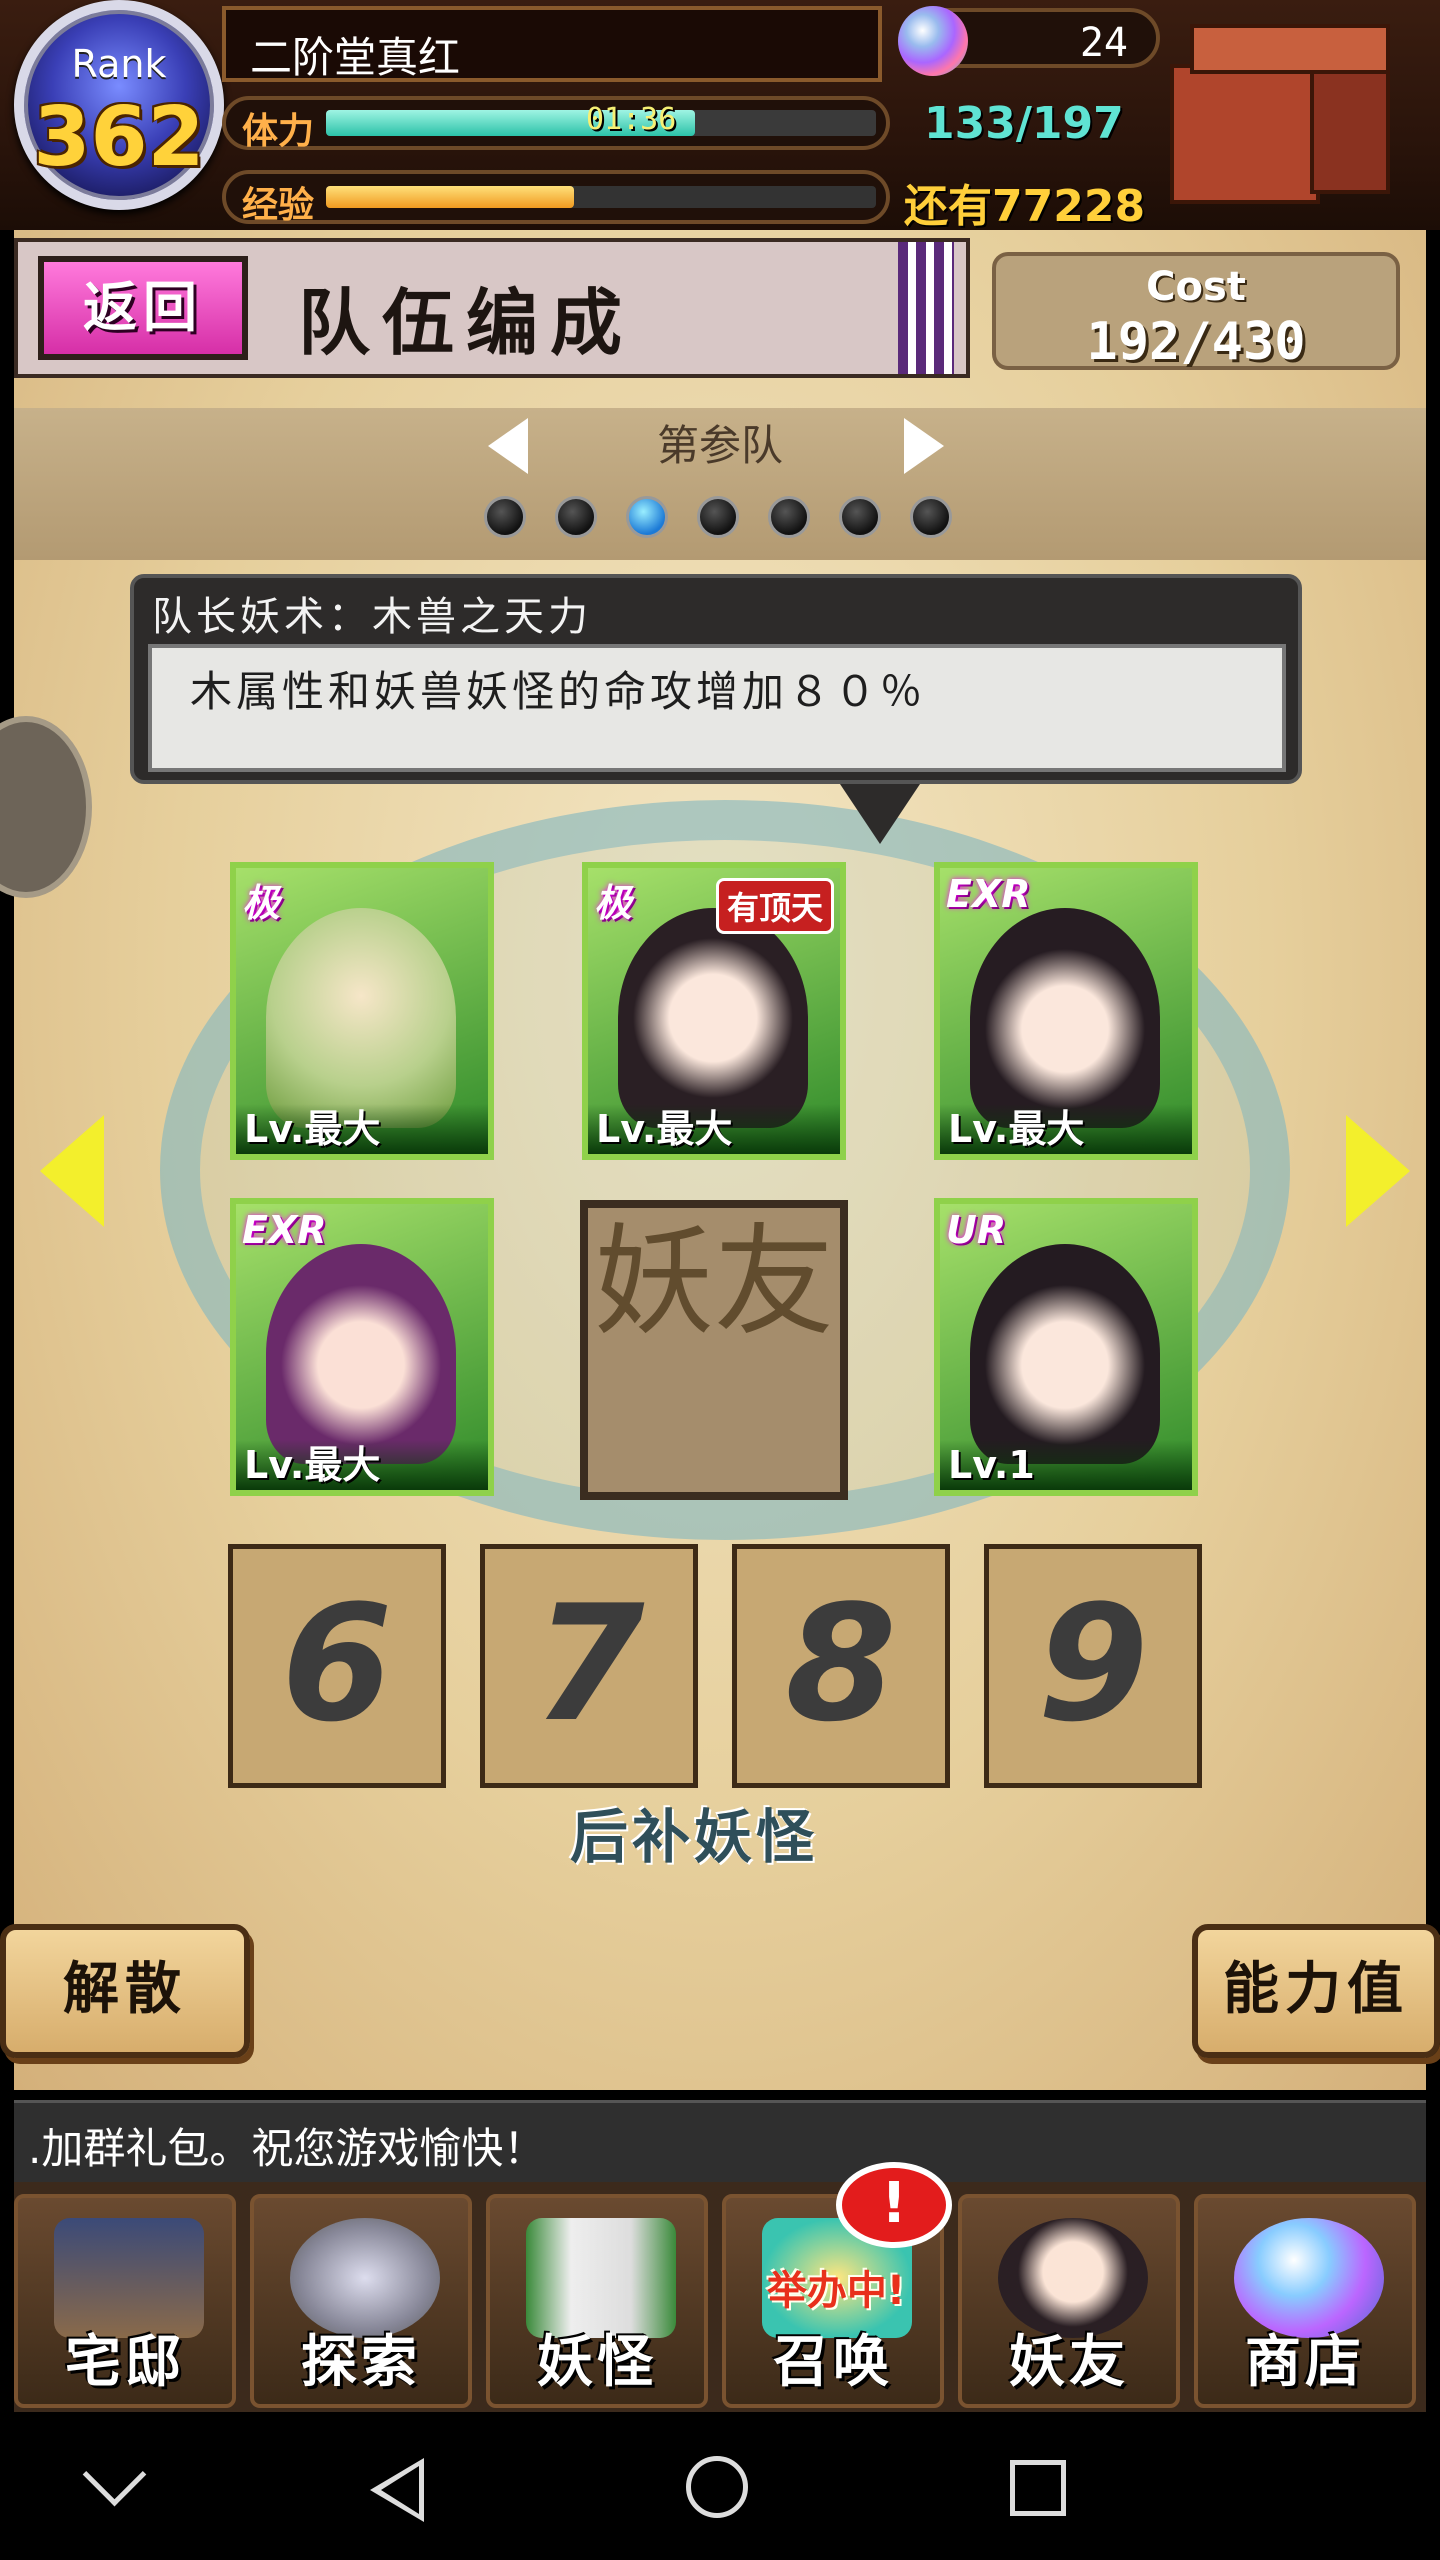 The image size is (1440, 2560). I want to click on team-card-2: 极 有顶天 Lv.最大, so click(714, 1011).